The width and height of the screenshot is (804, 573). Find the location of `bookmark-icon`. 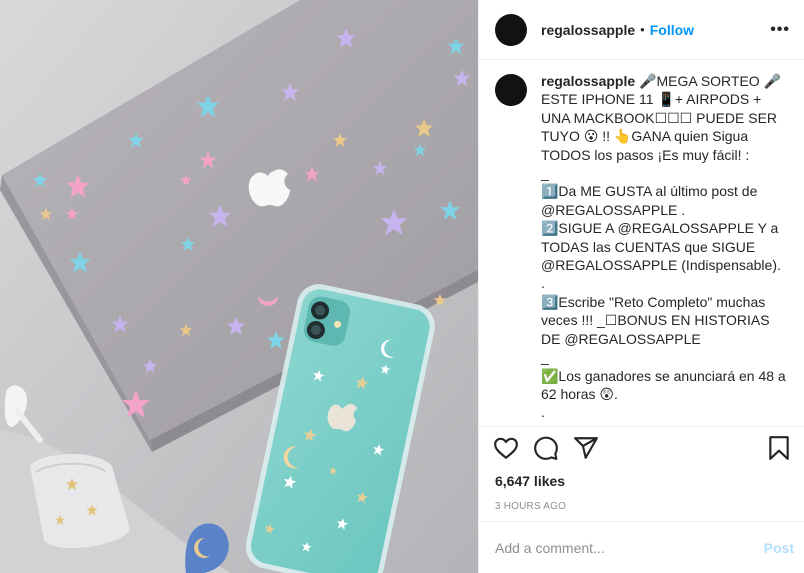

bookmark-icon is located at coordinates (779, 448).